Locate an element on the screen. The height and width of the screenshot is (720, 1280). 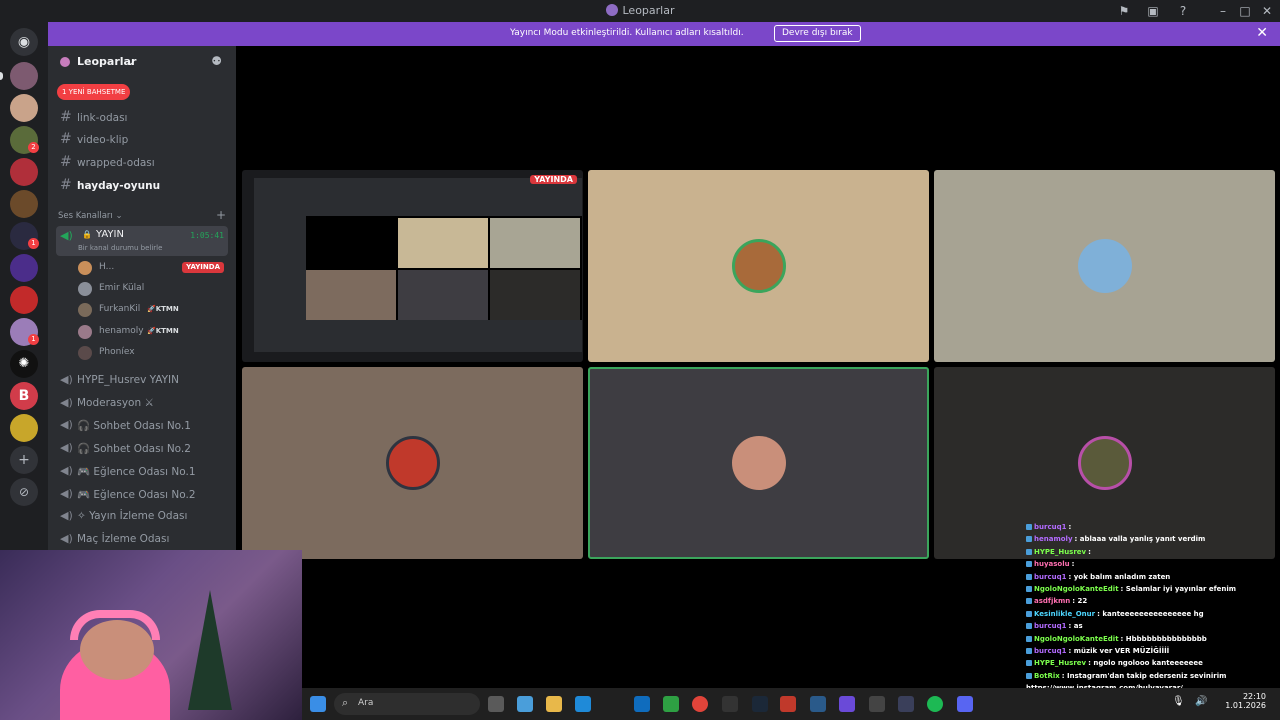
server-header: Leoparlar ⌄ ⚉ is located at coordinates (142, 62).